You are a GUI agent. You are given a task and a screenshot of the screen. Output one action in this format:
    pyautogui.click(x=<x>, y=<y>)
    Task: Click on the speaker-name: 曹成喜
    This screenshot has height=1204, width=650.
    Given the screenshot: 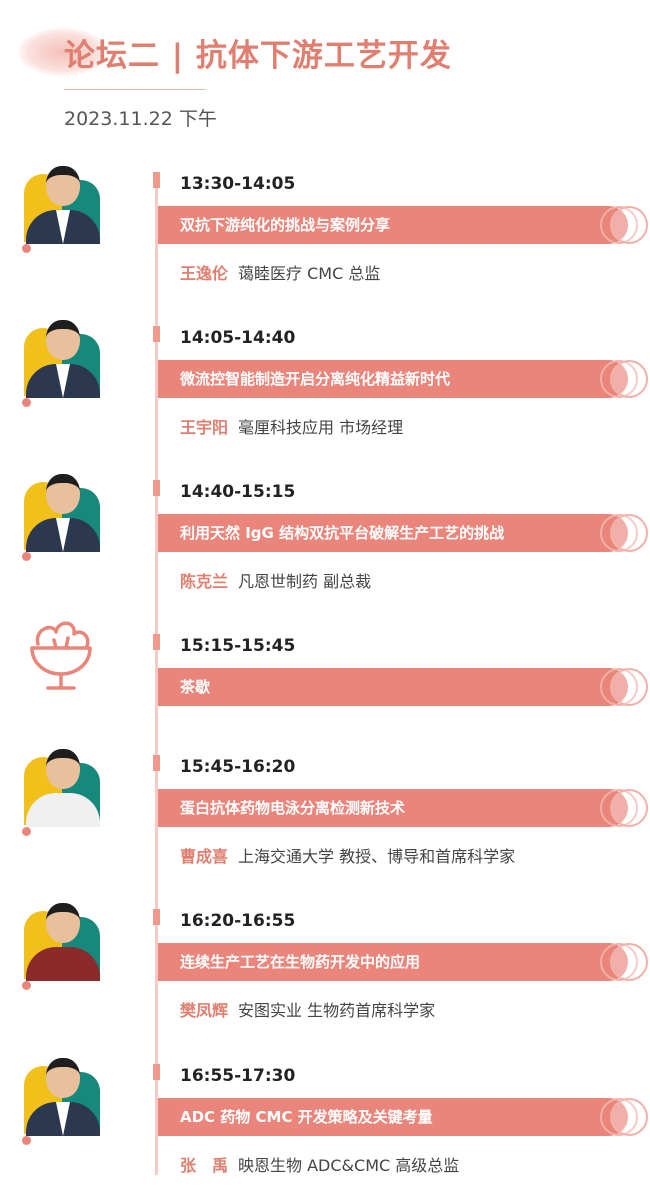 What is the action you would take?
    pyautogui.click(x=204, y=856)
    